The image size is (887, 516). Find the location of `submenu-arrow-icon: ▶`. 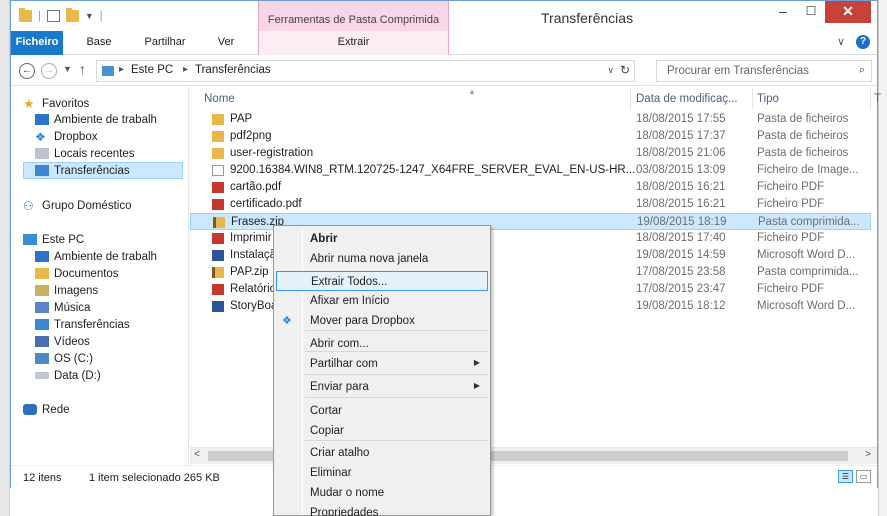

submenu-arrow-icon: ▶ is located at coordinates (476, 362).